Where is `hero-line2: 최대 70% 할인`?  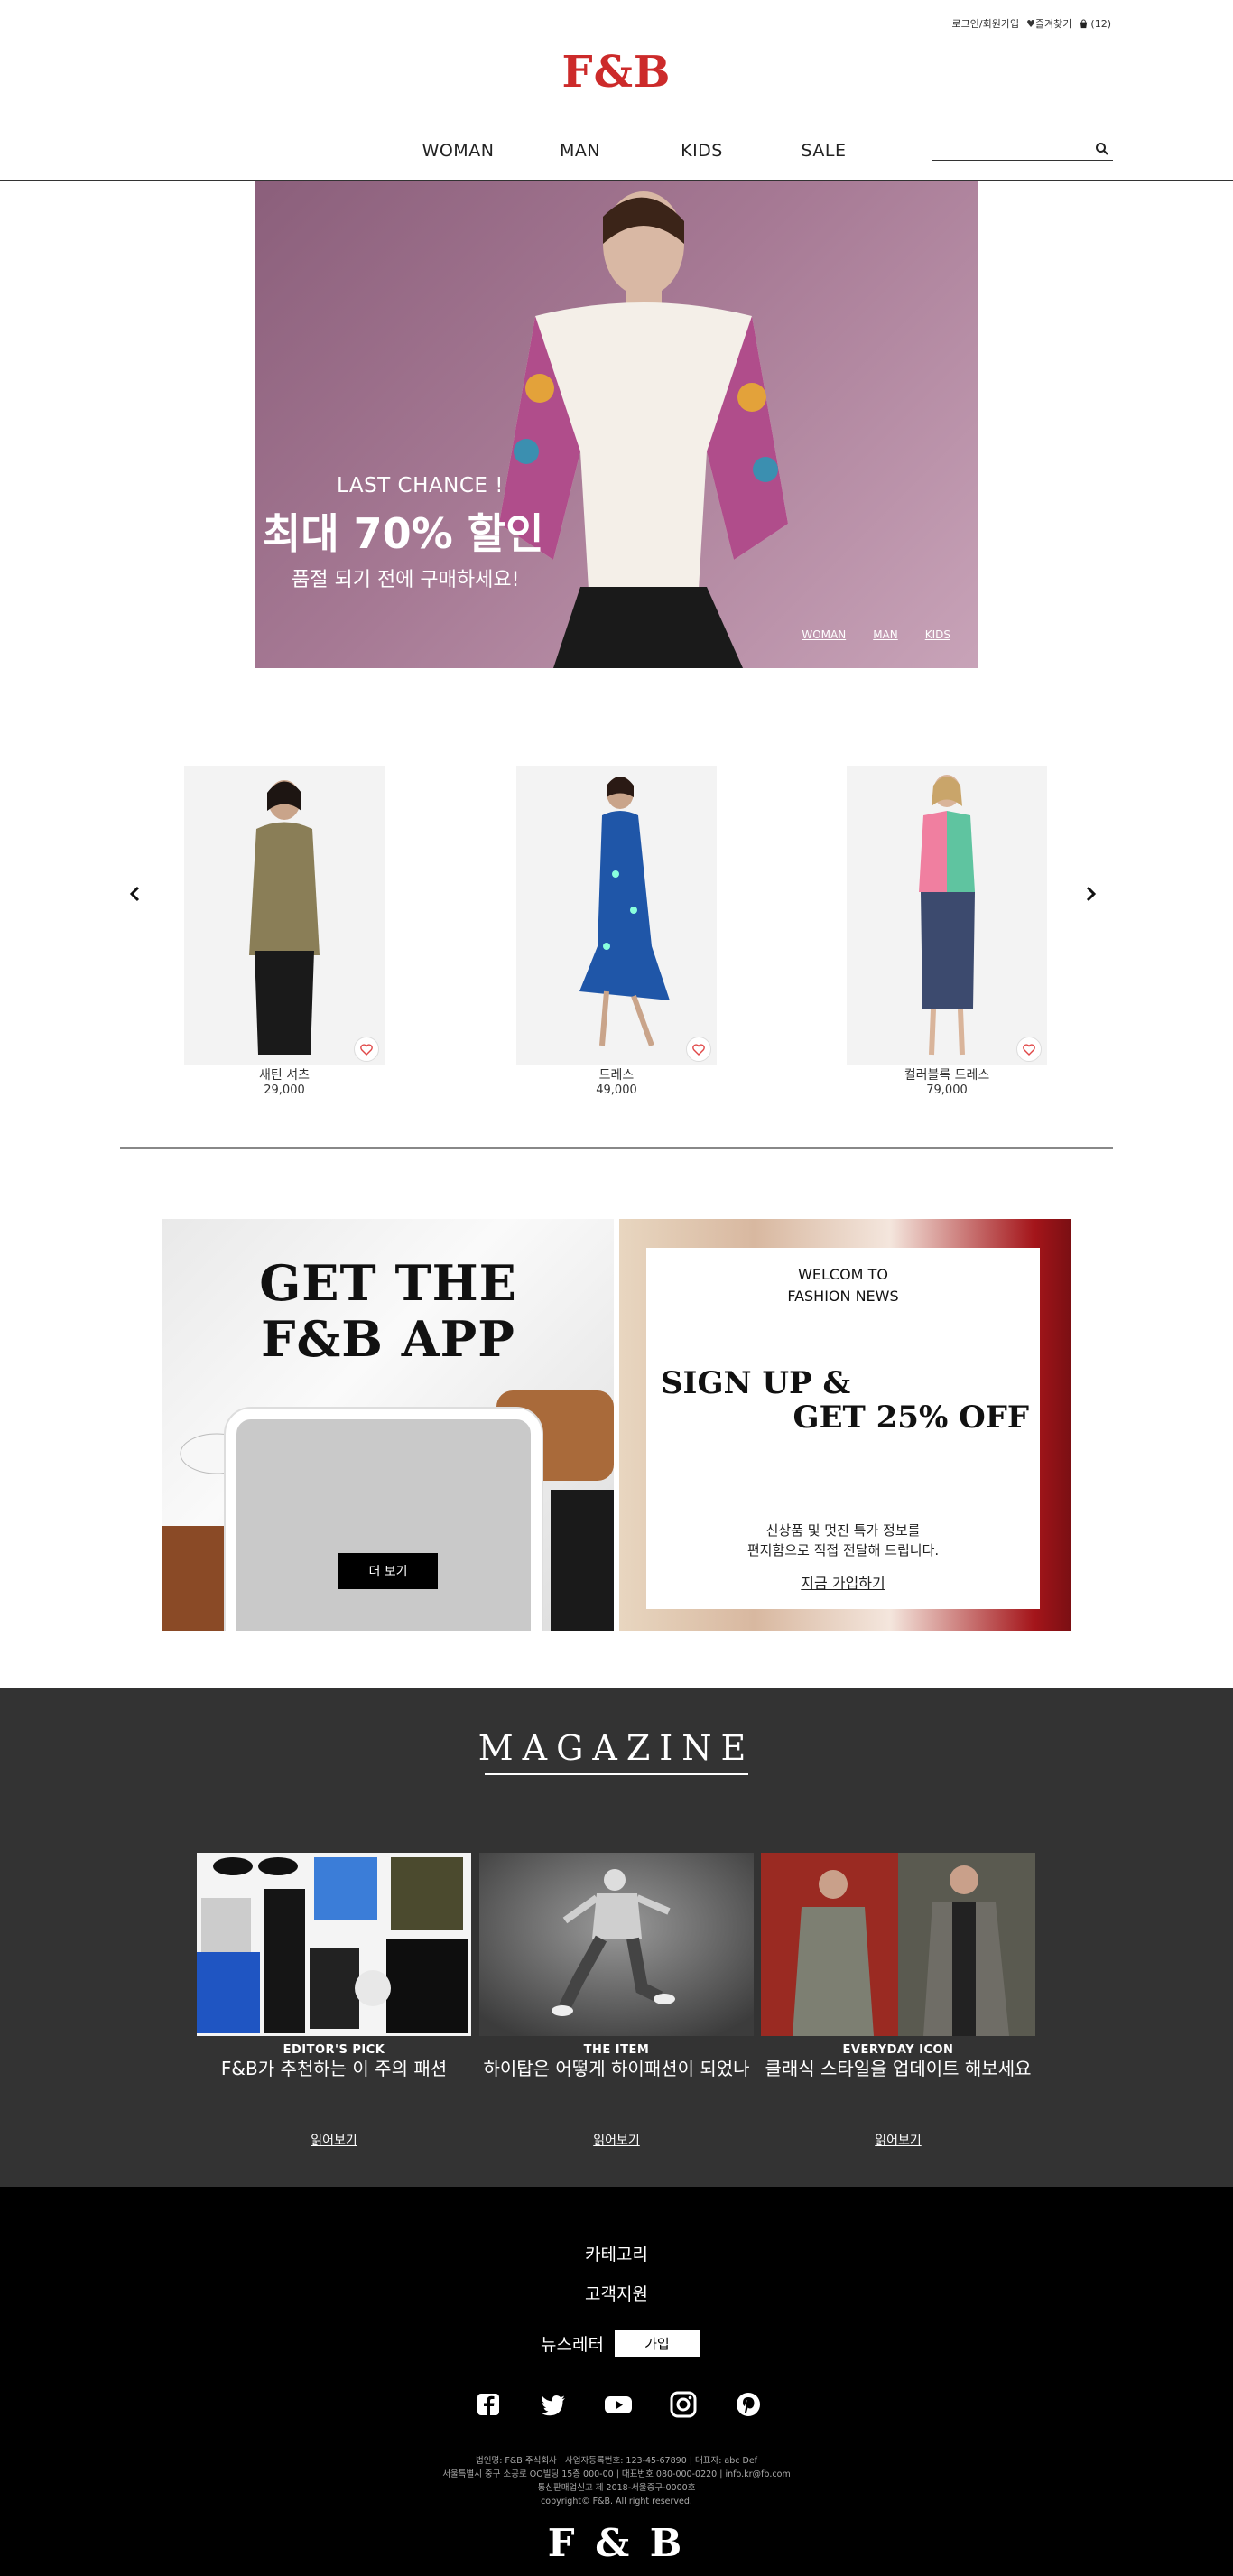 hero-line2: 최대 70% 할인 is located at coordinates (403, 533).